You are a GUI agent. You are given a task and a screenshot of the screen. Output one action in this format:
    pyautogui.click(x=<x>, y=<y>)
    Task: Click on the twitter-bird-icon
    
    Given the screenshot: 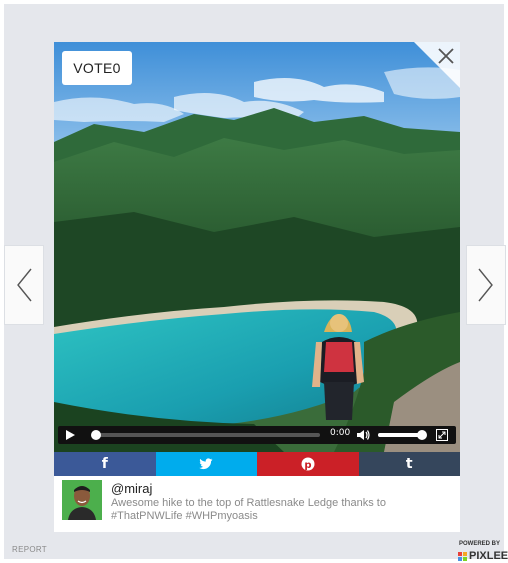 What is the action you would take?
    pyautogui.click(x=206, y=464)
    